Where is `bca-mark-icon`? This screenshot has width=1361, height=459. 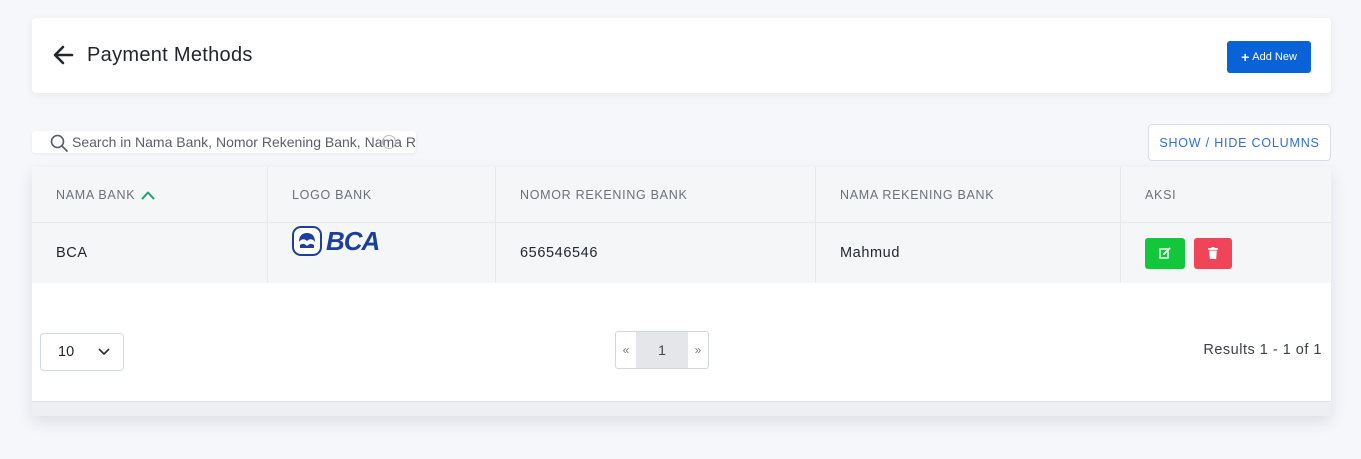
bca-mark-icon is located at coordinates (307, 241).